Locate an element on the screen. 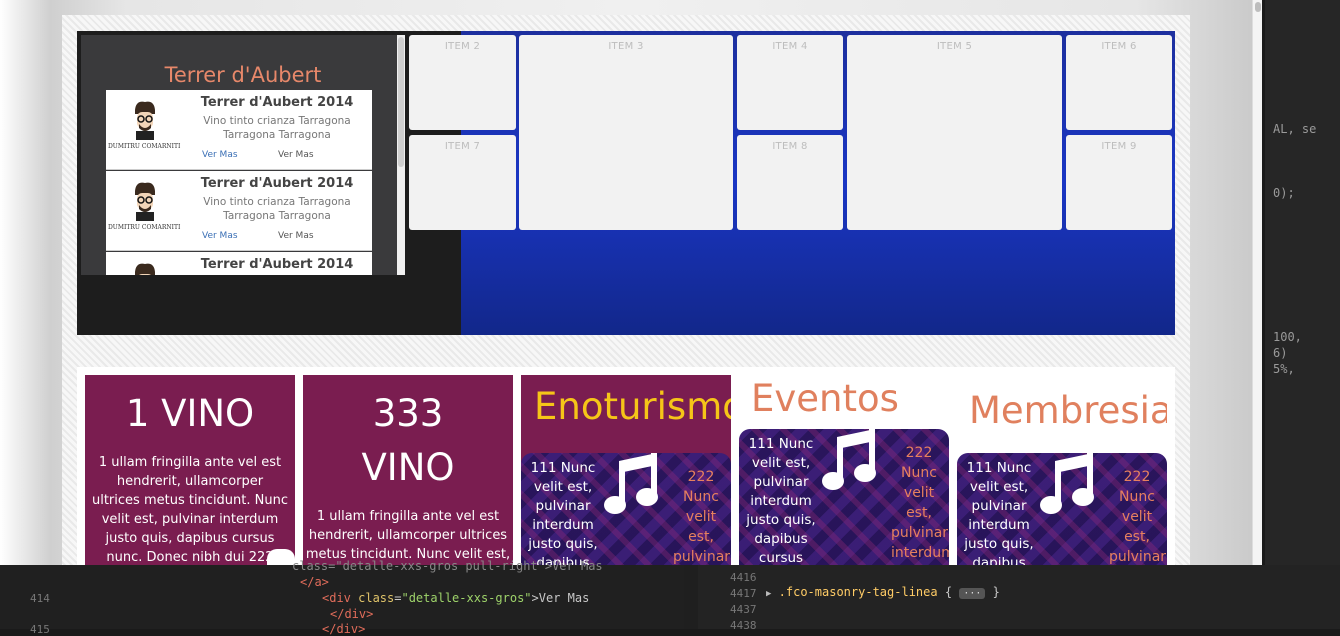 Image resolution: width=1340 pixels, height=636 pixels. code-tag: <div is located at coordinates (340, 598).